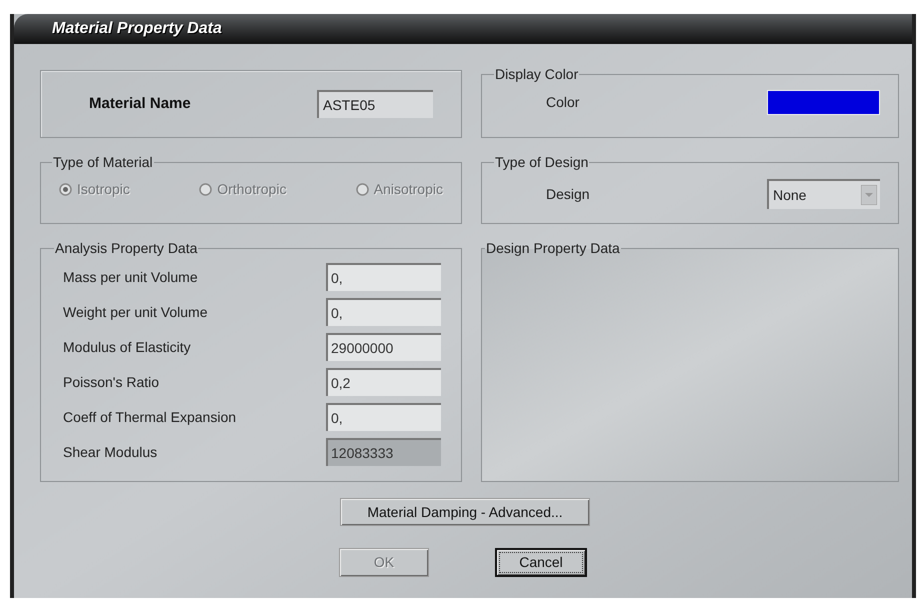  I want to click on input-field: 0,2, so click(383, 382).